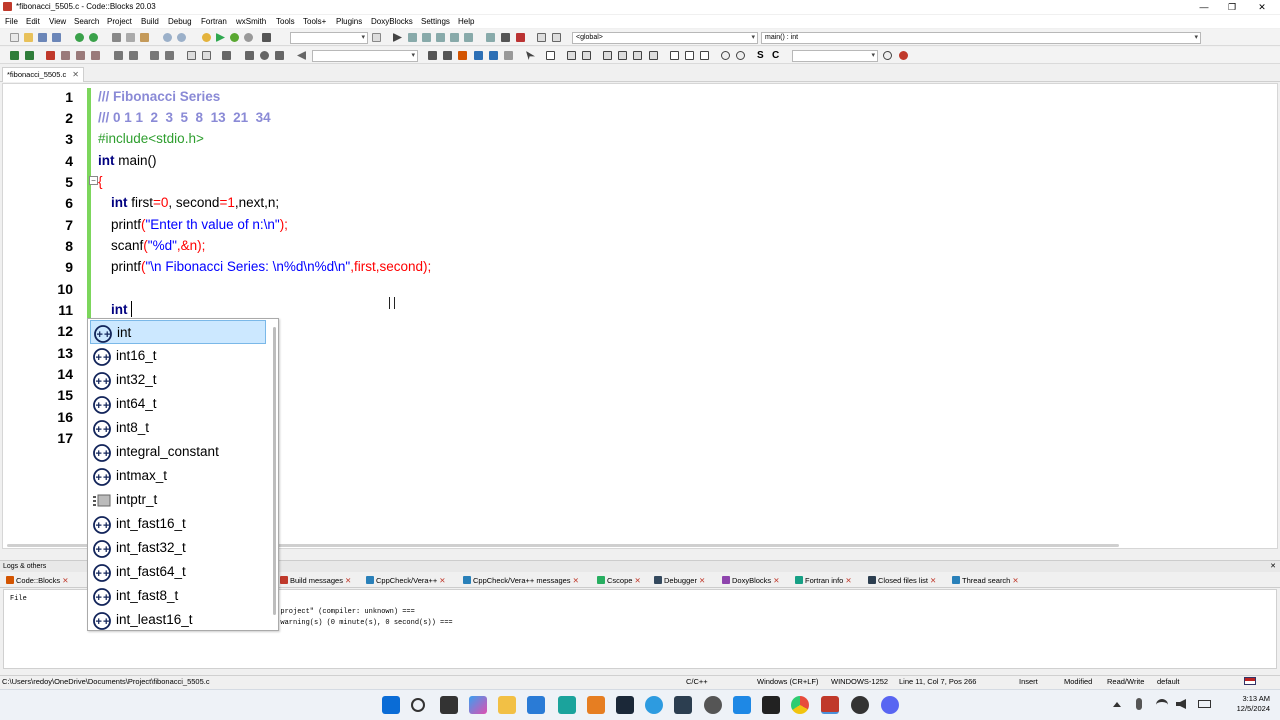 The height and width of the screenshot is (720, 1280). Describe the element at coordinates (178, 500) in the screenshot. I see `autocomplete-item: intptr_t` at that location.